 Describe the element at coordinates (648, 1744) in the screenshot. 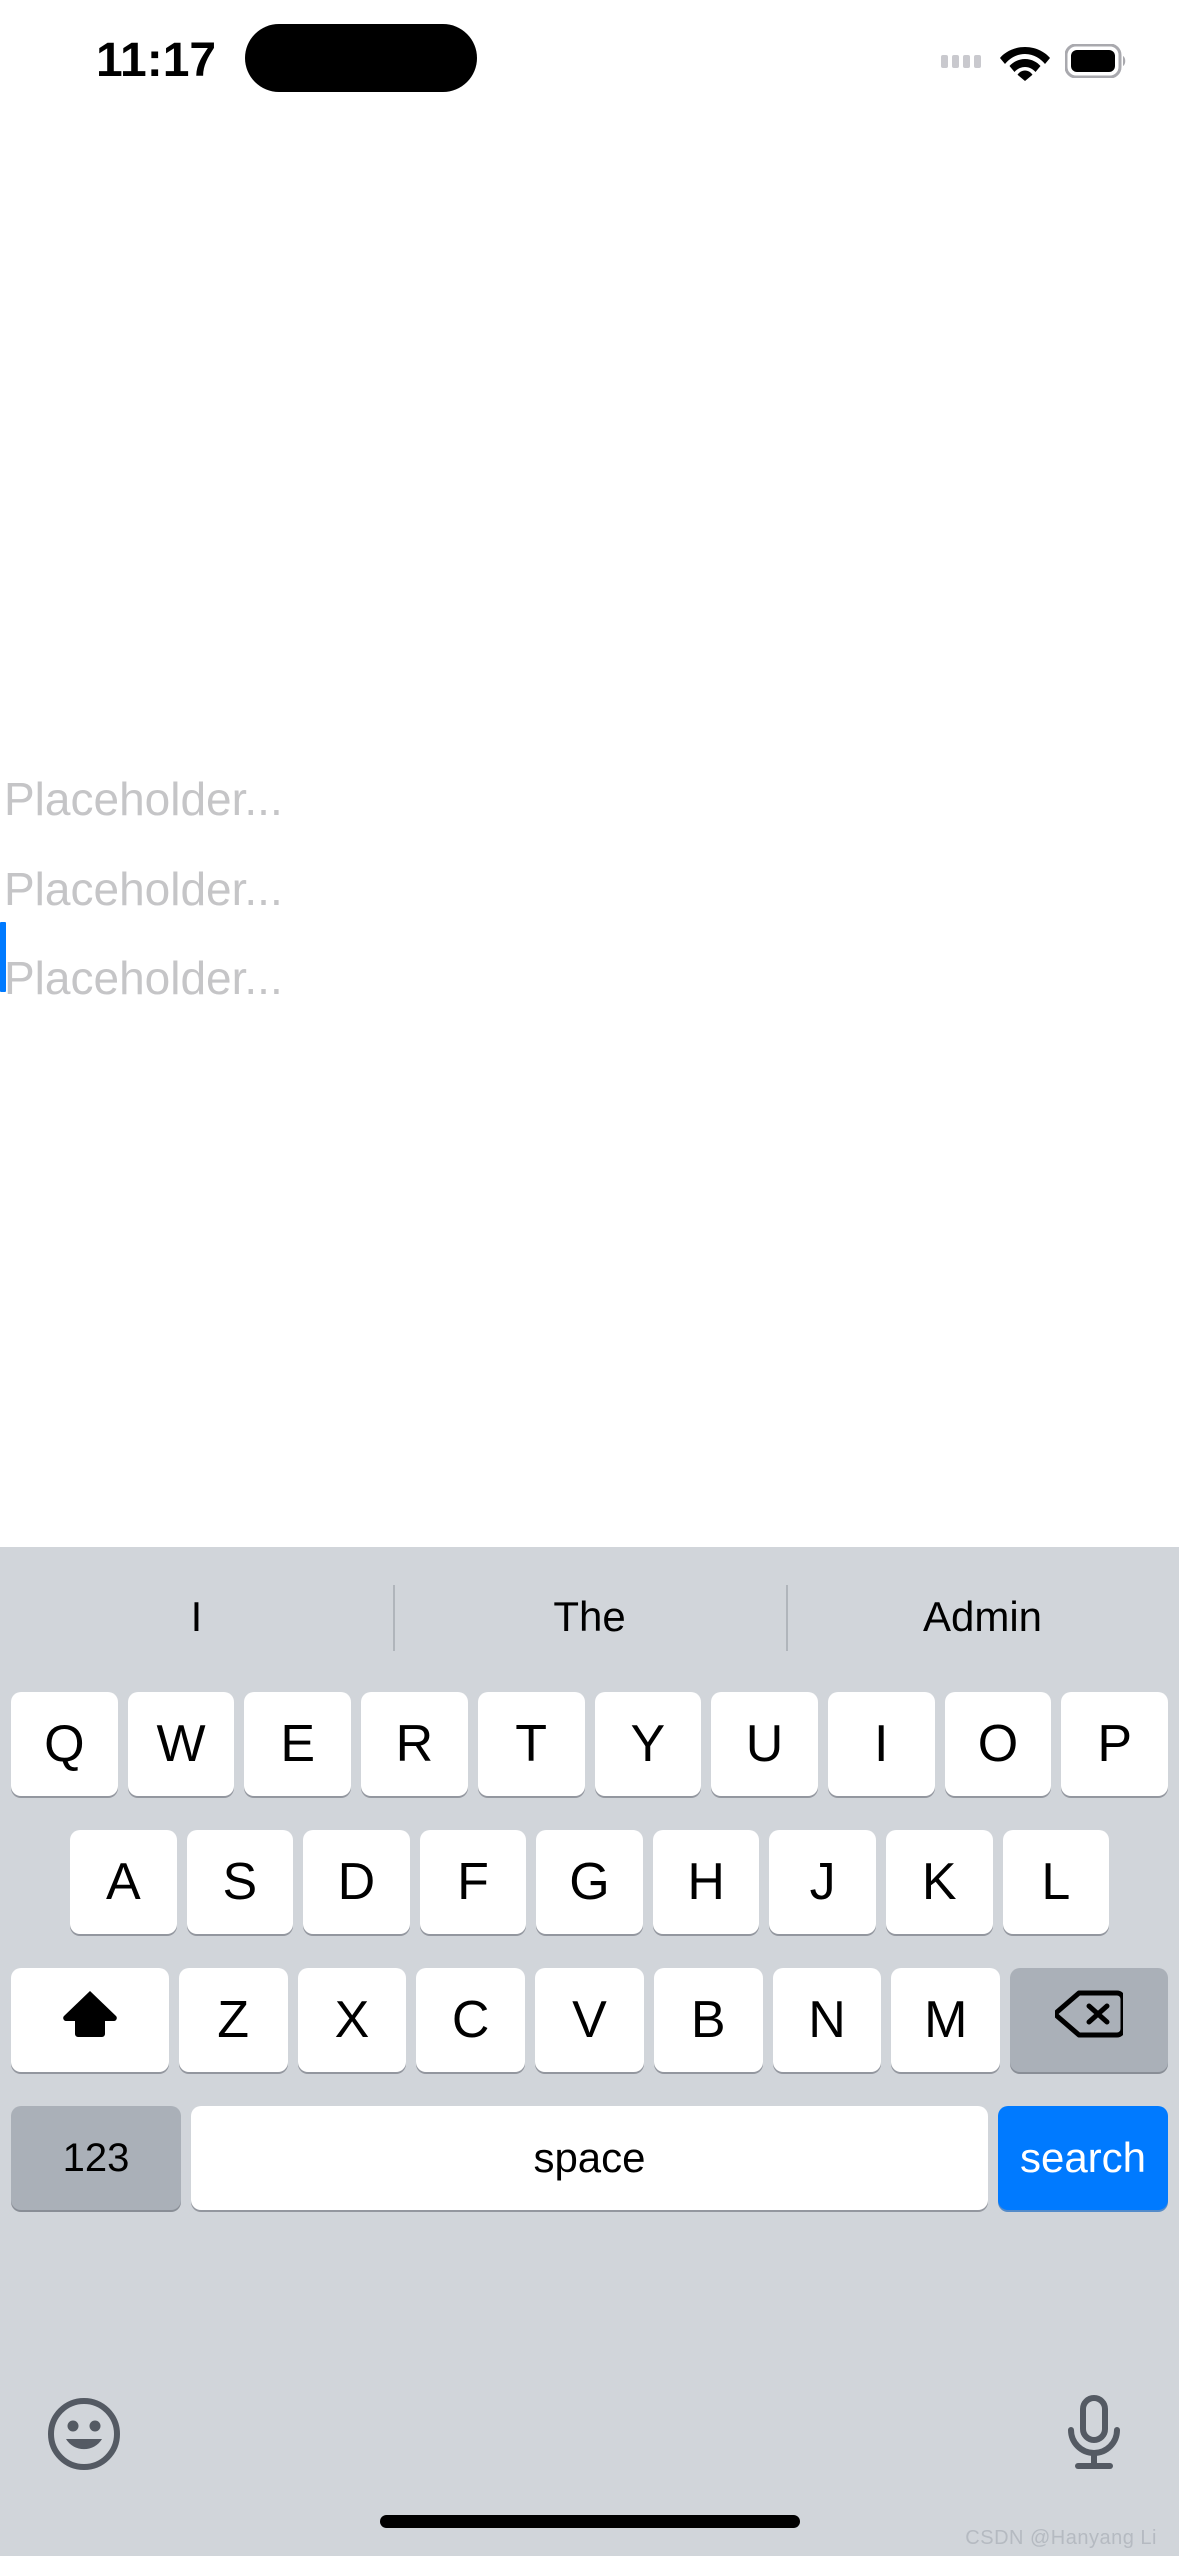

I see `key-y: Y` at that location.